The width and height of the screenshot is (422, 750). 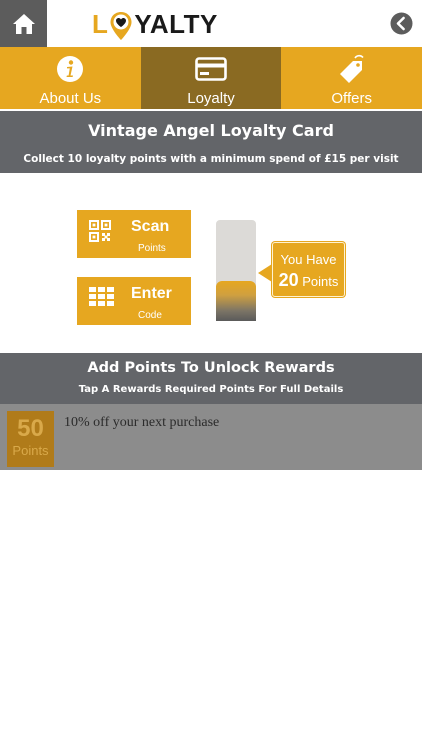 I want to click on credit-card-icon, so click(x=211, y=69).